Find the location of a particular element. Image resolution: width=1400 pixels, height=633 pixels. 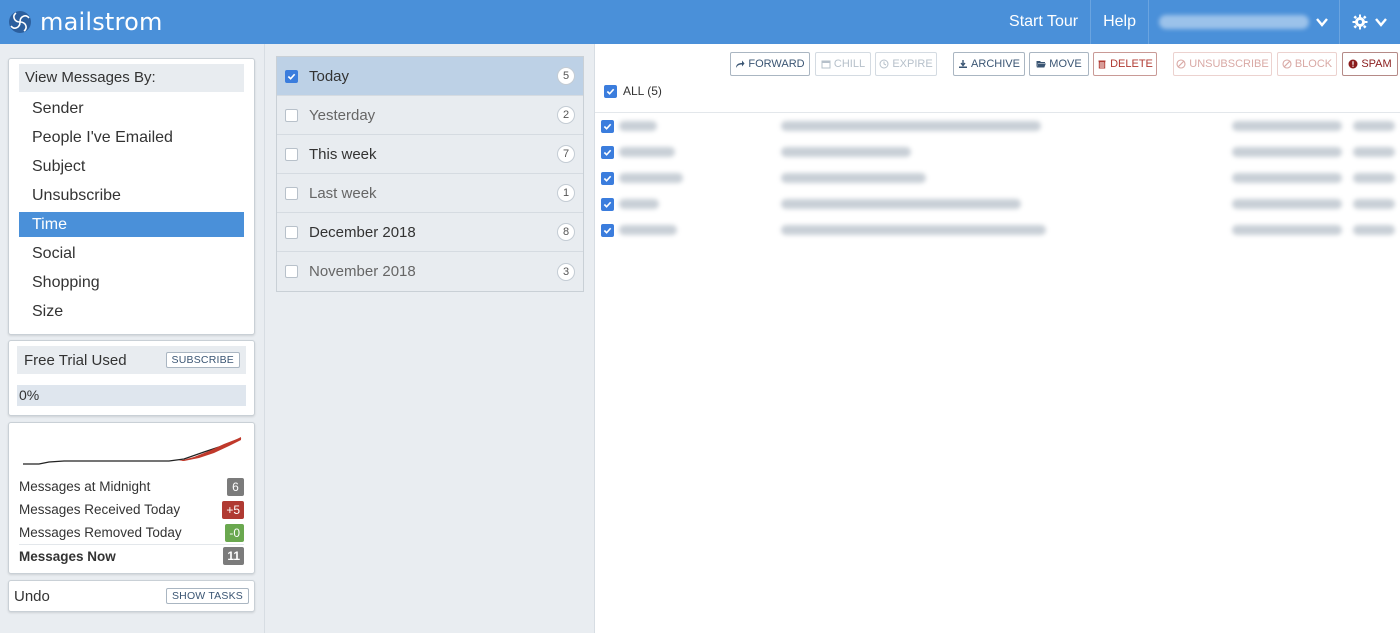

forward-button: FORWARD is located at coordinates (770, 64).